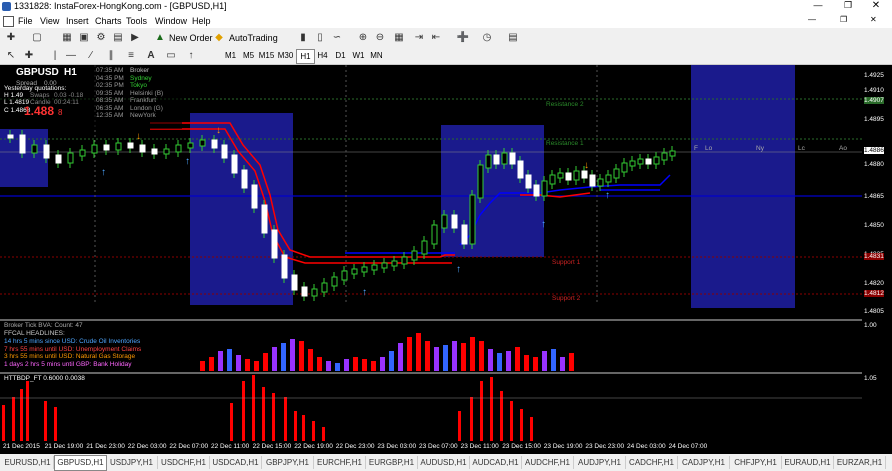 This screenshot has width=892, height=471. What do you see at coordinates (141, 78) in the screenshot?
I see `session-name: Sydney` at bounding box center [141, 78].